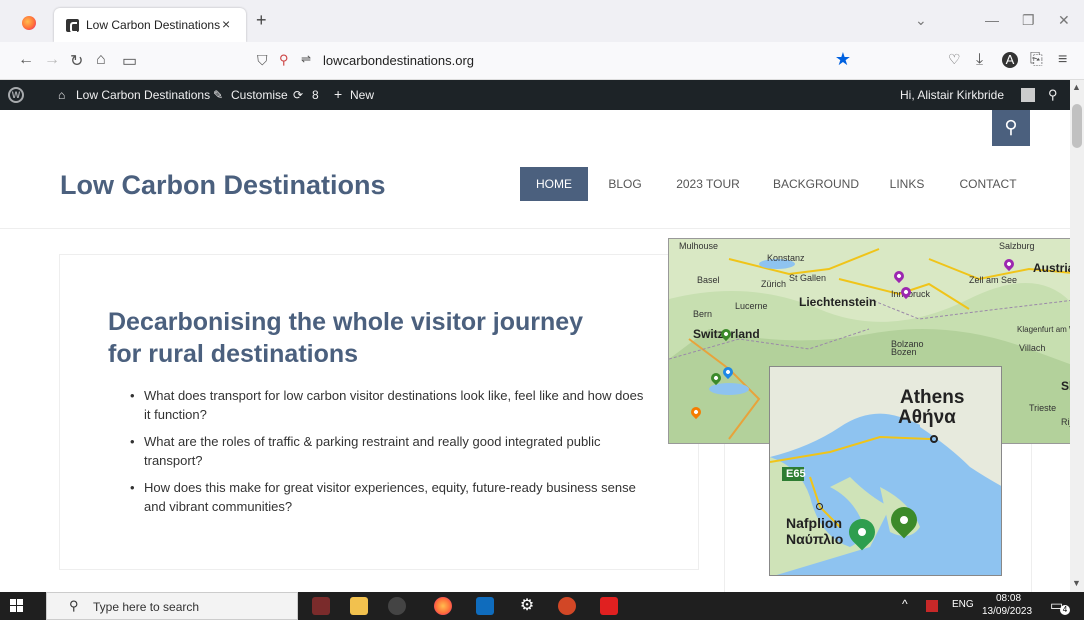 The width and height of the screenshot is (1084, 620). What do you see at coordinates (153, 25) in the screenshot?
I see `tab-title: Low Carbon Destinations` at bounding box center [153, 25].